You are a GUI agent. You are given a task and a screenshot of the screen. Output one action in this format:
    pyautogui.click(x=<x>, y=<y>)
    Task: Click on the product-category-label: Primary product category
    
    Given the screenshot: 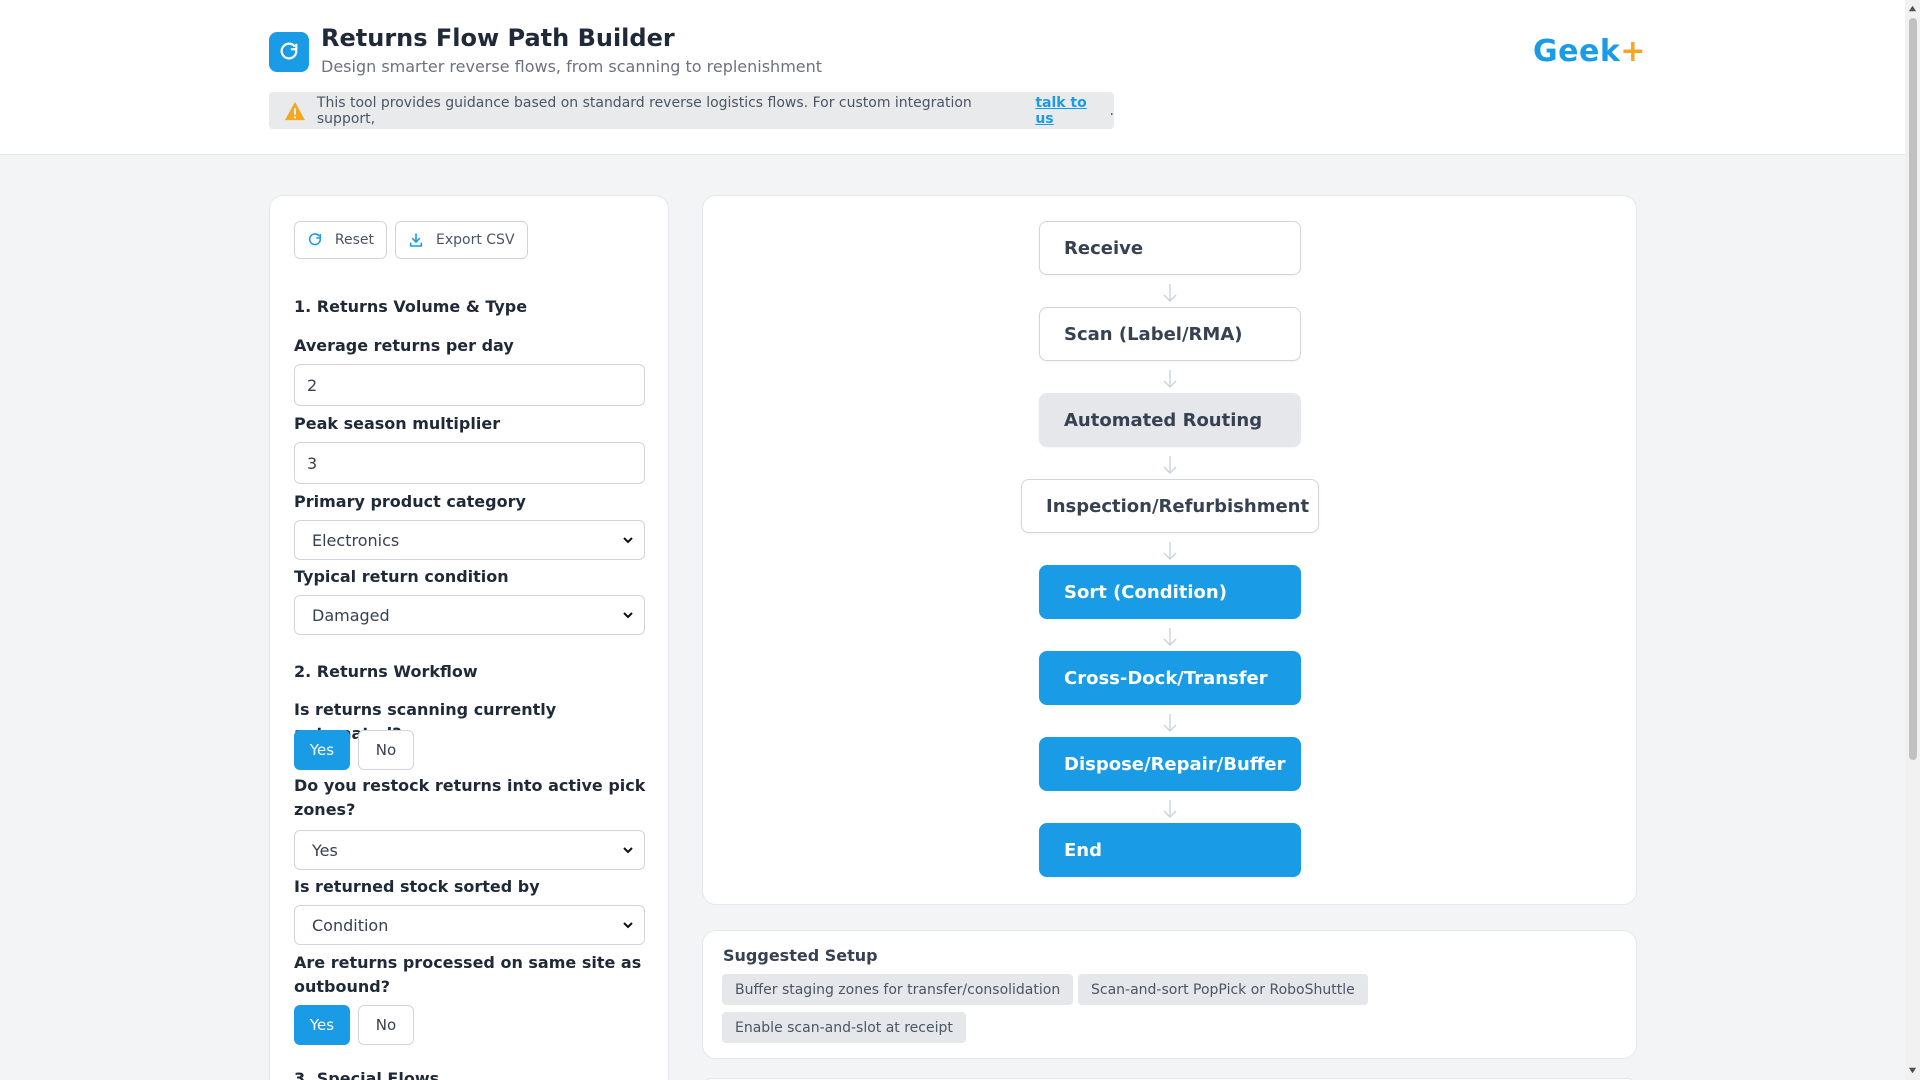 What is the action you would take?
    pyautogui.click(x=410, y=501)
    